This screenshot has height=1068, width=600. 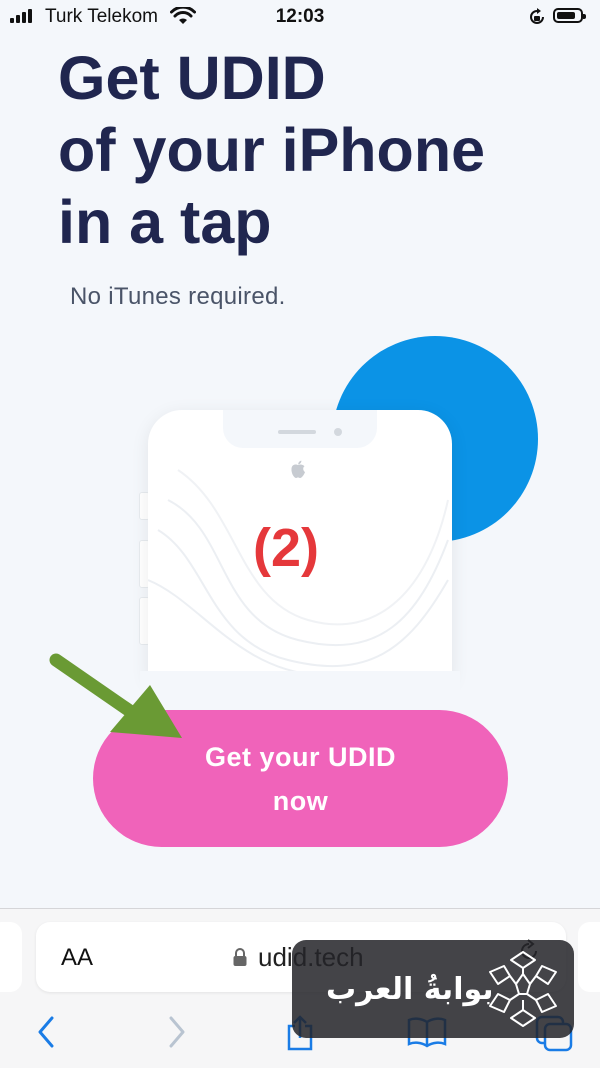 I want to click on headline-line: of your iPhone, so click(x=271, y=150).